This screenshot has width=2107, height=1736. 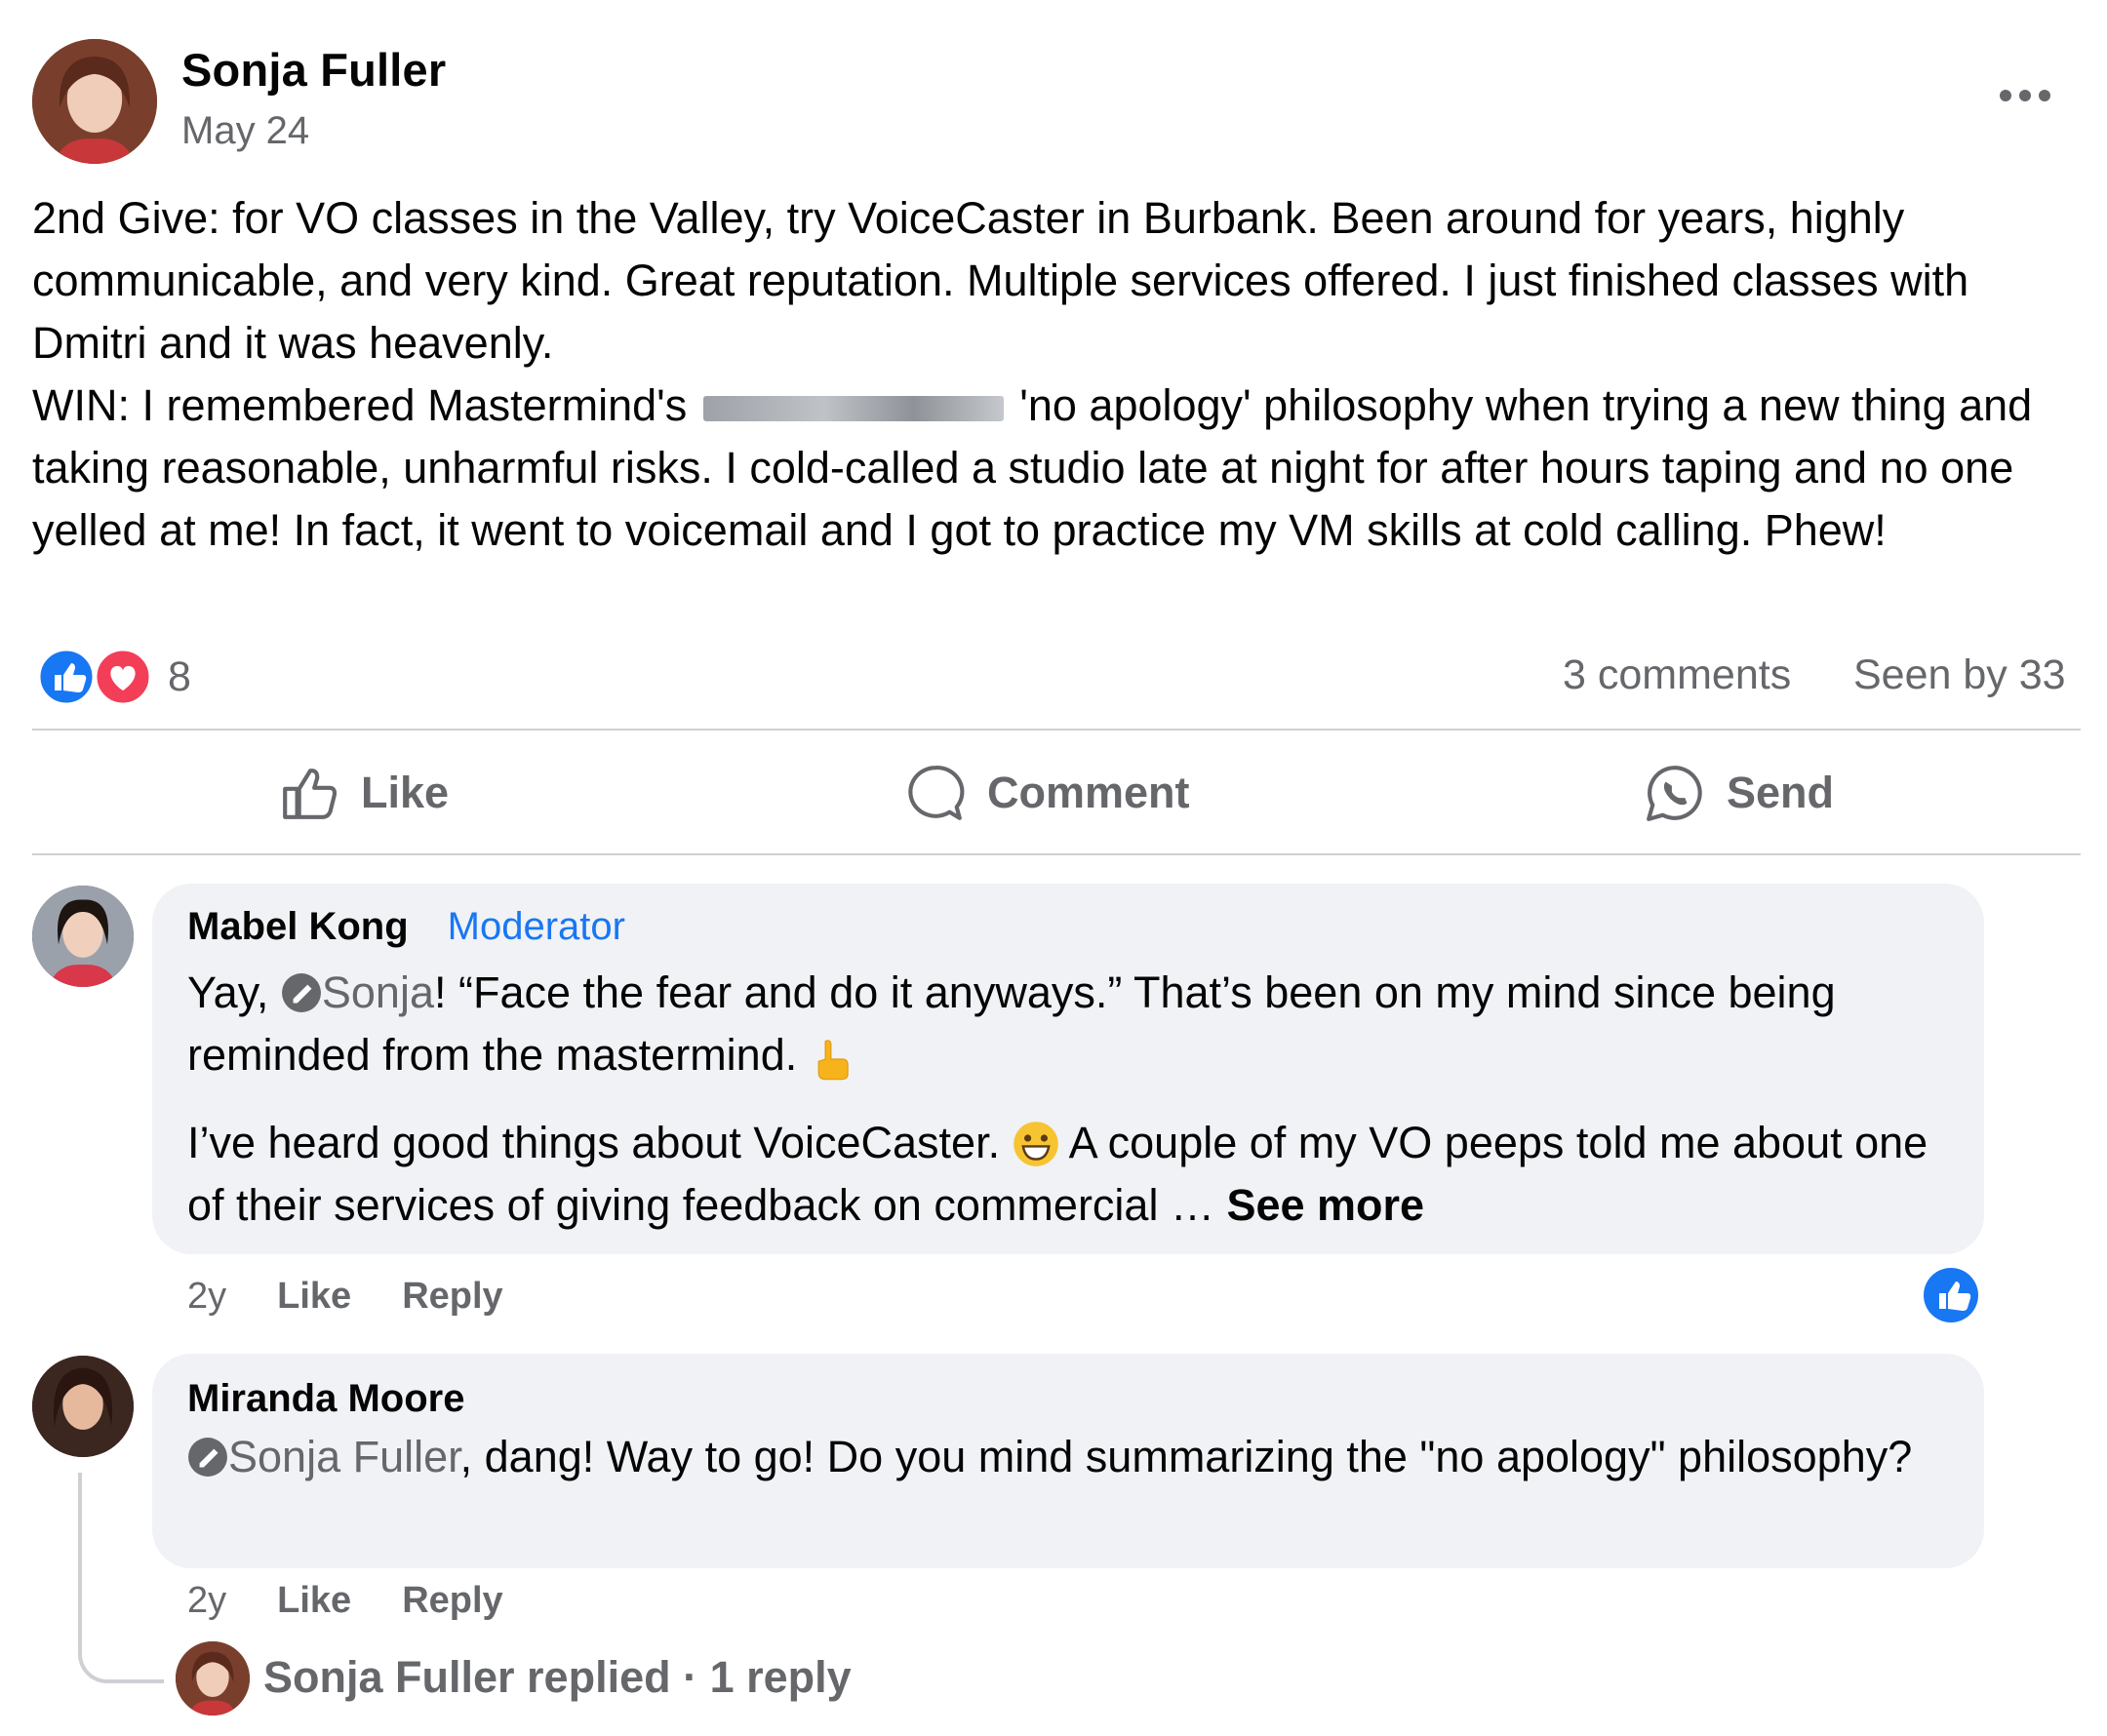 I want to click on comment-text: Yay,, so click(x=228, y=992).